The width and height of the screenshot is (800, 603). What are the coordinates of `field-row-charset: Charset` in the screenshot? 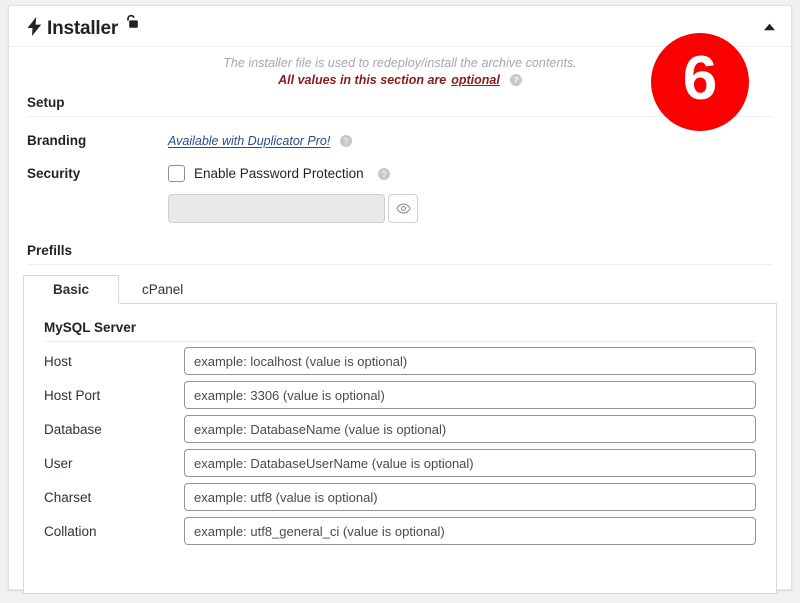 It's located at (400, 497).